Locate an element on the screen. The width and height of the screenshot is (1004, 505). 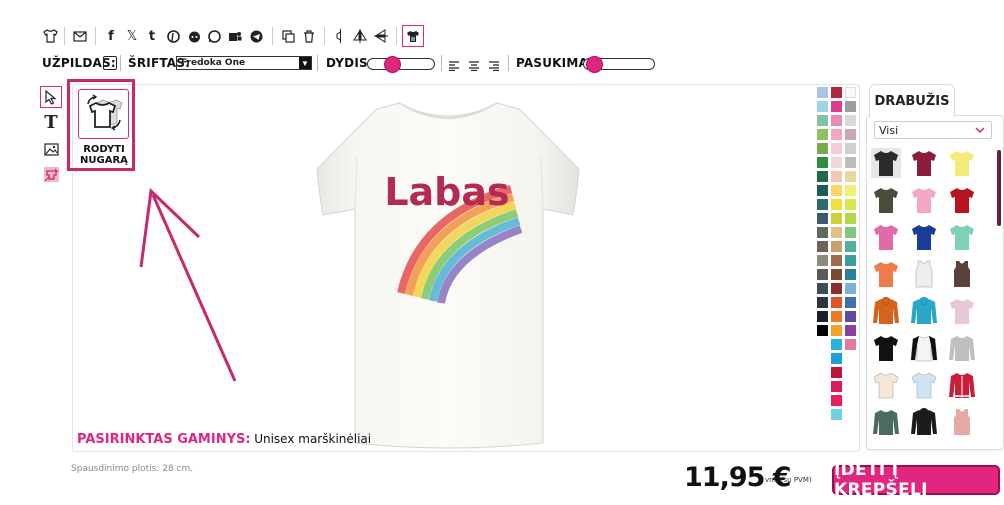
flip-horizontal-icon is located at coordinates (360, 36).